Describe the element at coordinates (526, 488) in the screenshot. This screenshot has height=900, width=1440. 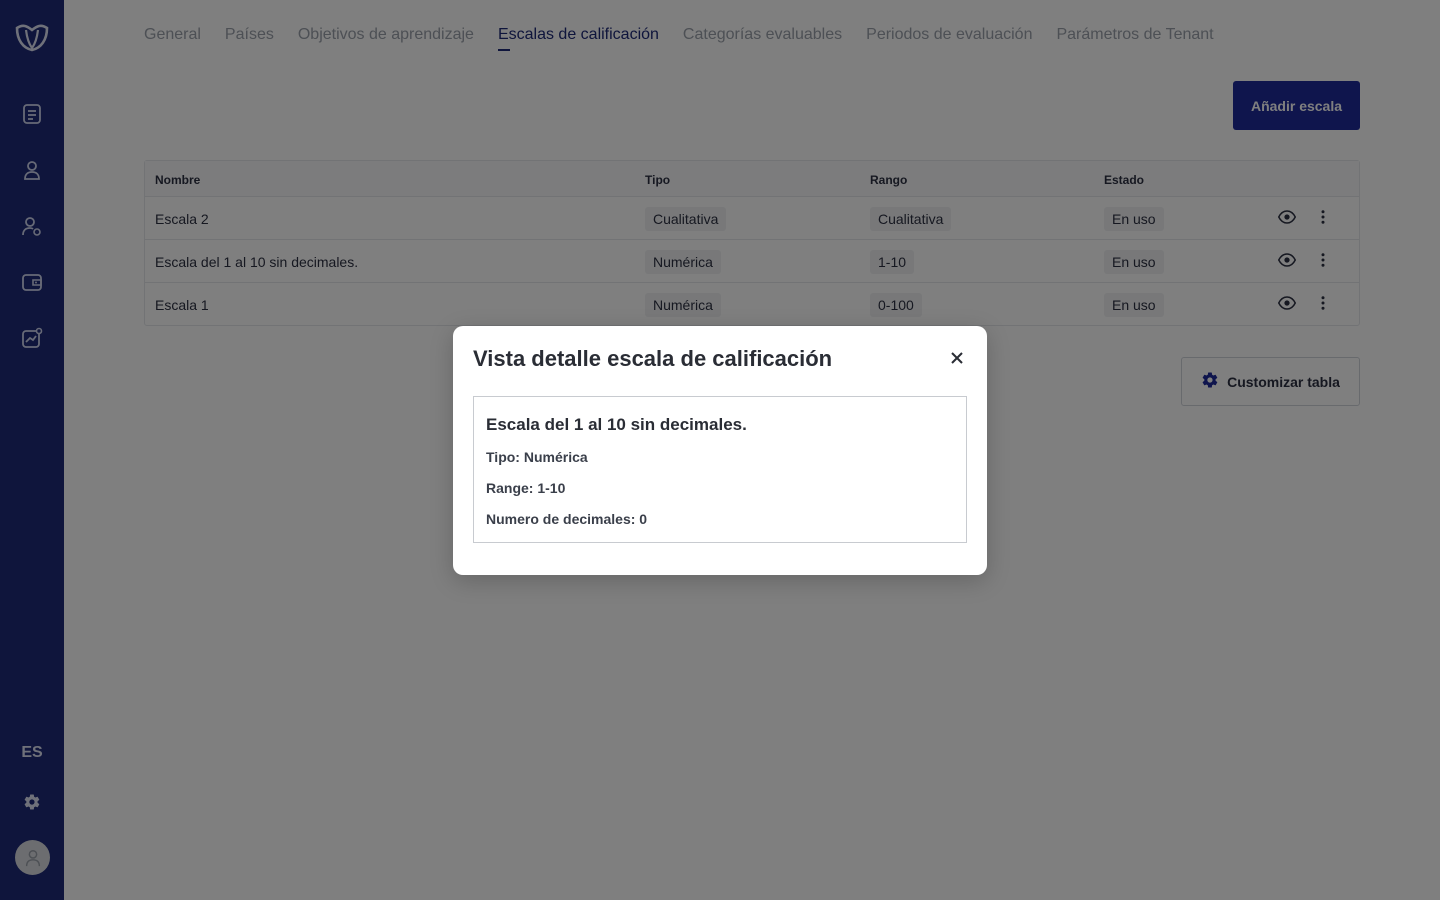
I see `scale-detail-range: Range: 1-10` at that location.